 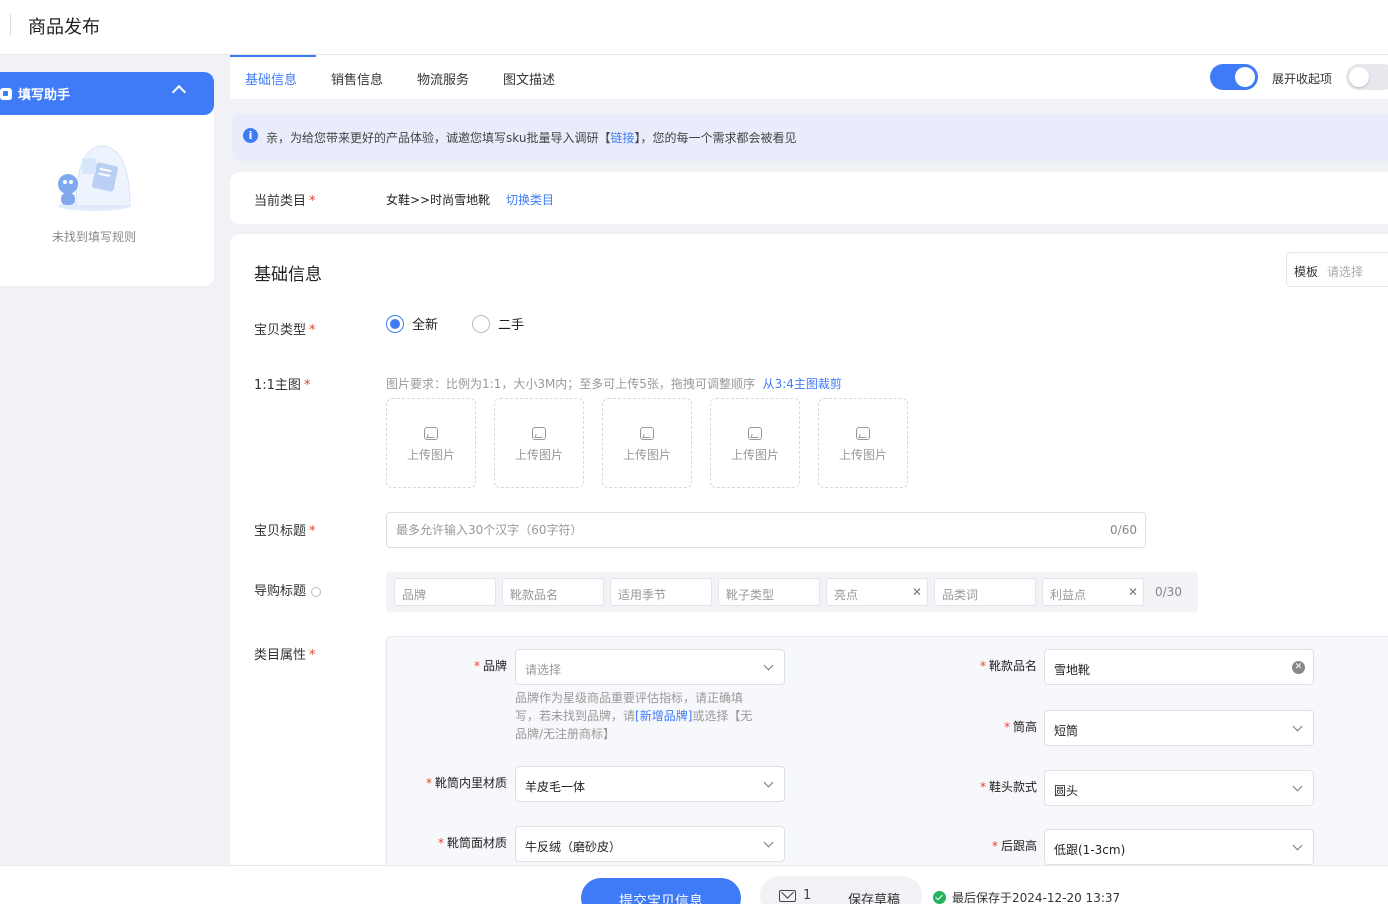 I want to click on radio-used: 二手, so click(x=498, y=323).